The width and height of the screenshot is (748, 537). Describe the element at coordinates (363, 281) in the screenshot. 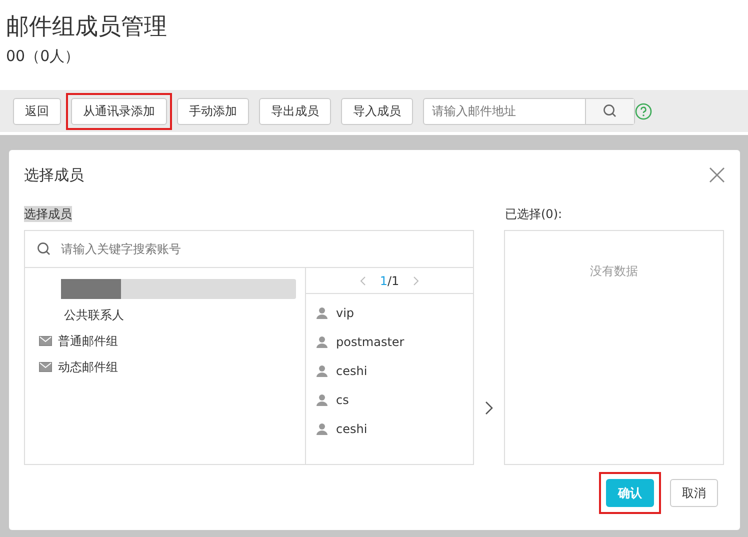

I see `previous-page-icon` at that location.